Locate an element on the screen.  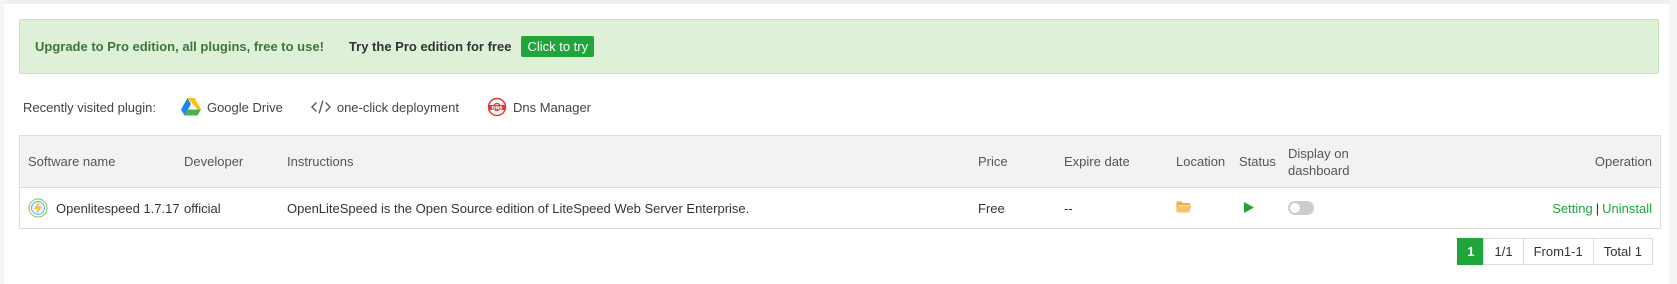
status-cell is located at coordinates (1246, 208).